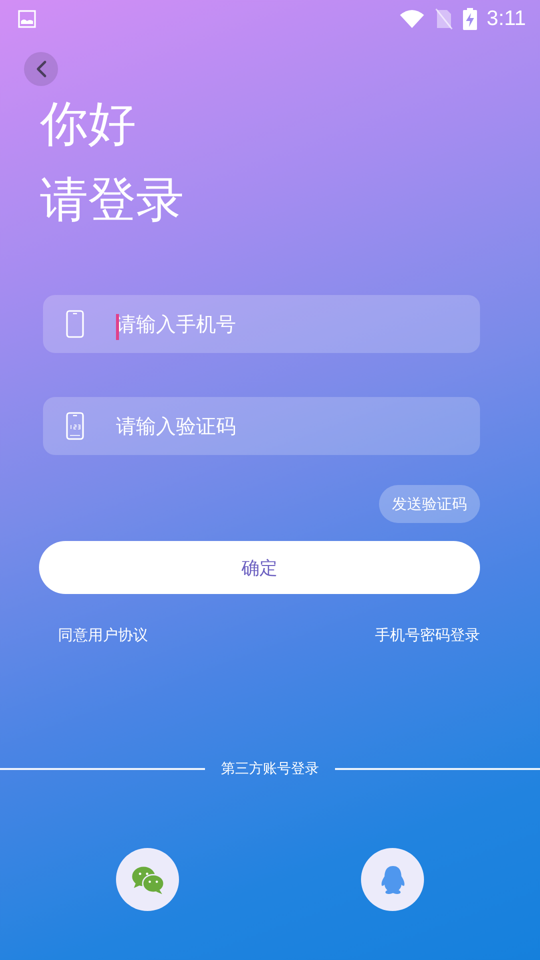  Describe the element at coordinates (75, 426) in the screenshot. I see `phone-code-icon` at that location.